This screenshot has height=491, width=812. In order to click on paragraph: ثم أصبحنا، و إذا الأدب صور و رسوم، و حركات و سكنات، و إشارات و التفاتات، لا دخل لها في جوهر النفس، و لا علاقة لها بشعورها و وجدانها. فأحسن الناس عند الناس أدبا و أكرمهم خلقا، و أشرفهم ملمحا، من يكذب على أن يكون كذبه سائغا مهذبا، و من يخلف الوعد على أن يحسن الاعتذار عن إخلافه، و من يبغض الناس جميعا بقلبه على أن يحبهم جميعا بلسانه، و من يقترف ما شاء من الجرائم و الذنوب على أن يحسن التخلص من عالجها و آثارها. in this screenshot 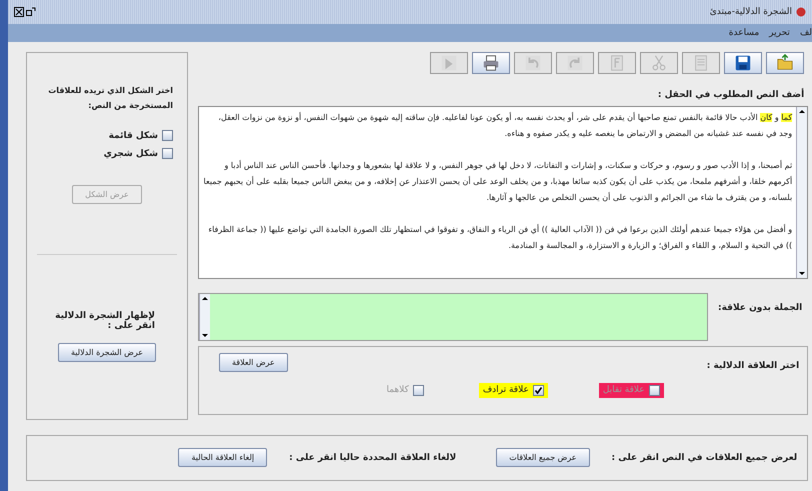, I will do `click(497, 181)`.